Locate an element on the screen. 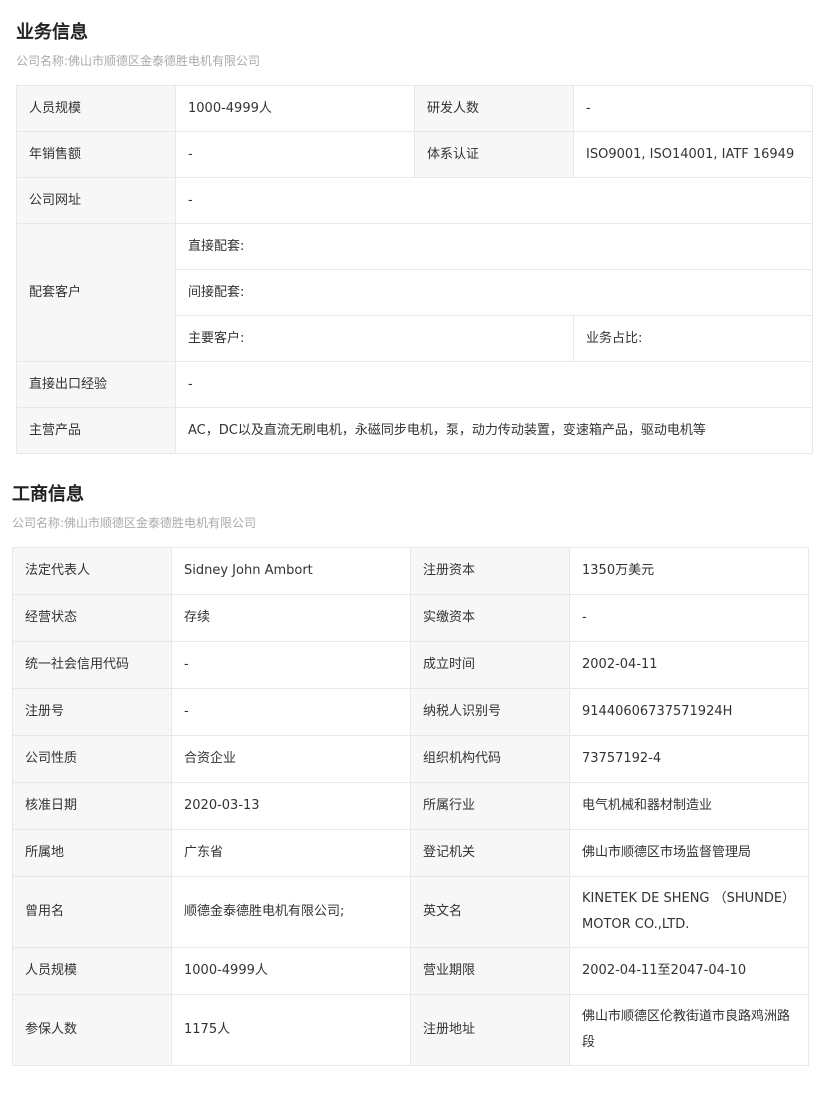 The width and height of the screenshot is (826, 1100). field-label: 法定代表人 is located at coordinates (92, 571).